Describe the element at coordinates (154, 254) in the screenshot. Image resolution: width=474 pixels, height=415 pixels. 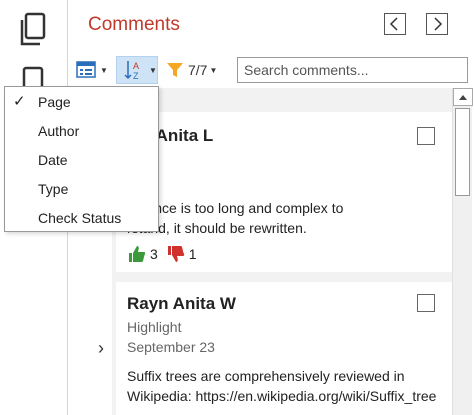
I see `like-count: 3` at that location.